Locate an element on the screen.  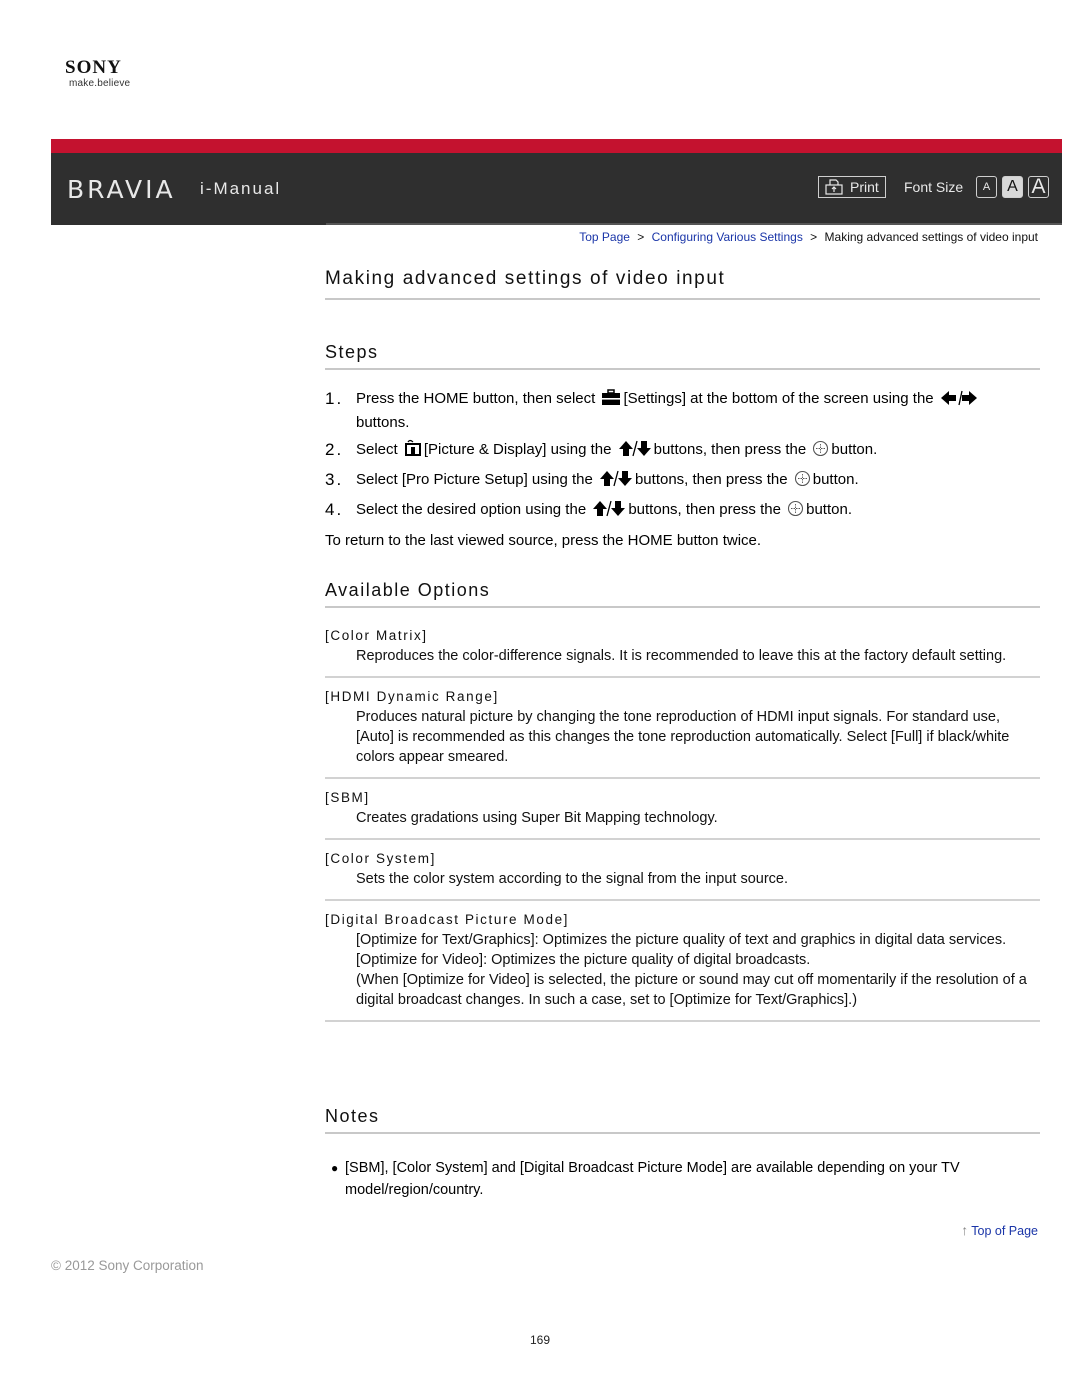
breadcrumb-current: Making advanced settings of video input is located at coordinates (931, 237).